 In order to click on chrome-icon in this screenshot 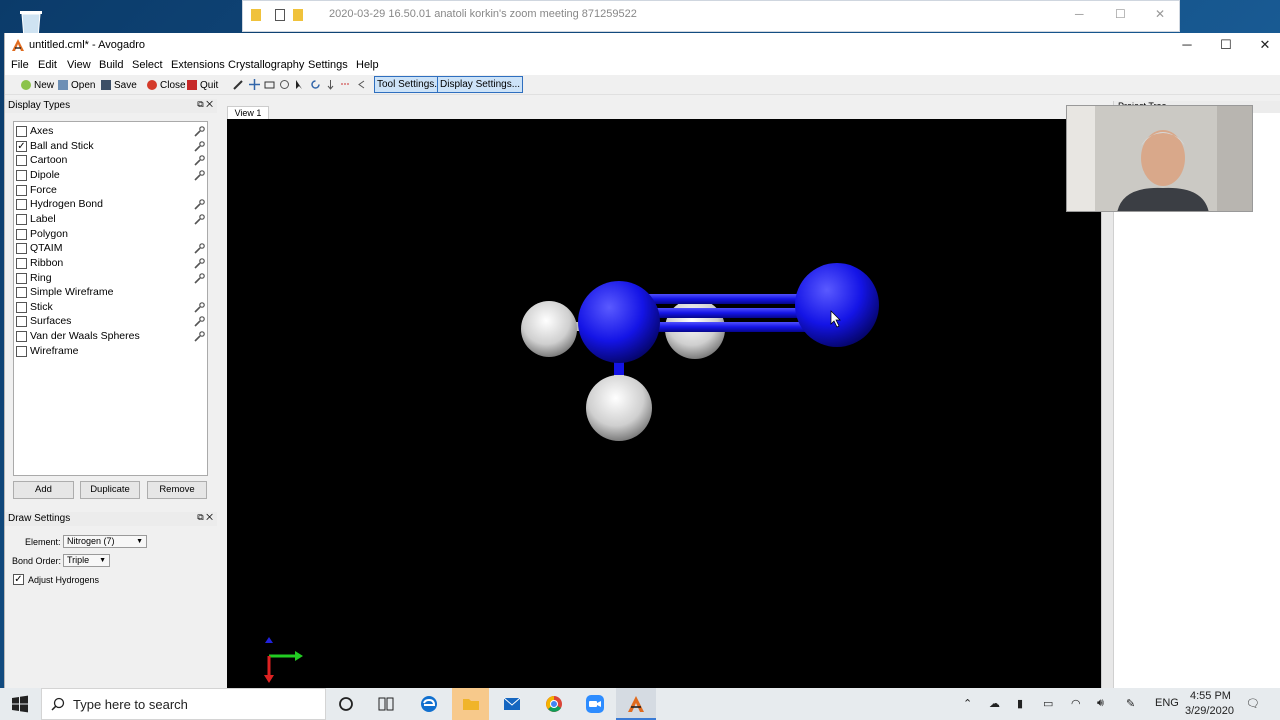, I will do `click(554, 704)`.